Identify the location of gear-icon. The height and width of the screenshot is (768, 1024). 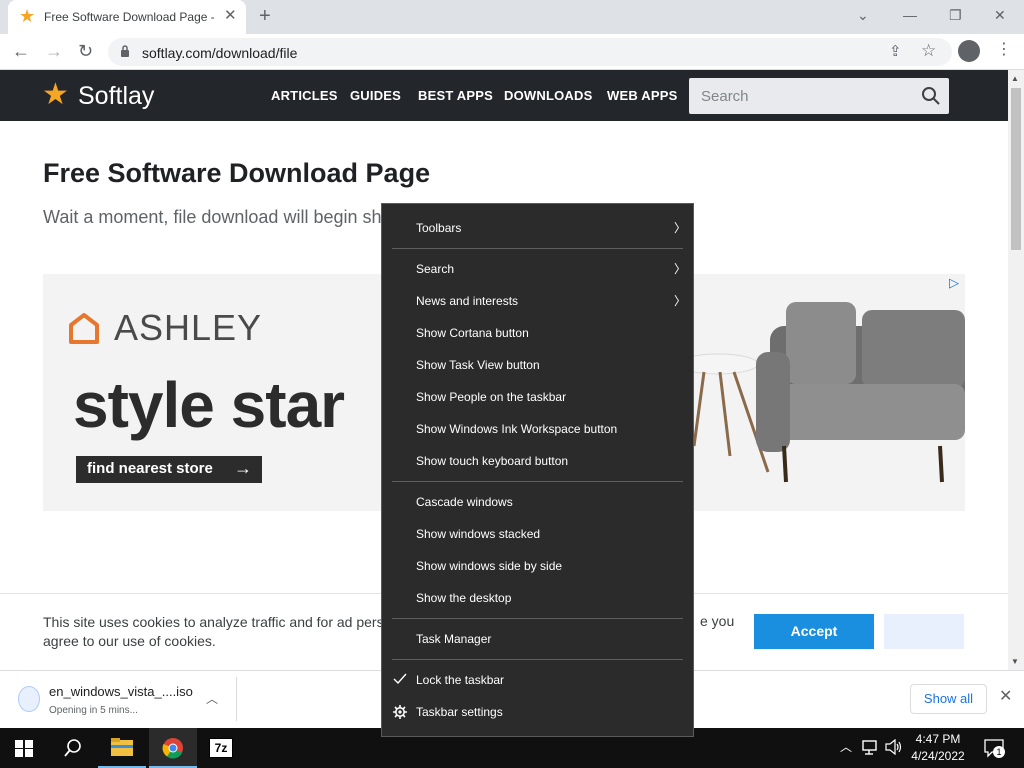
(400, 712).